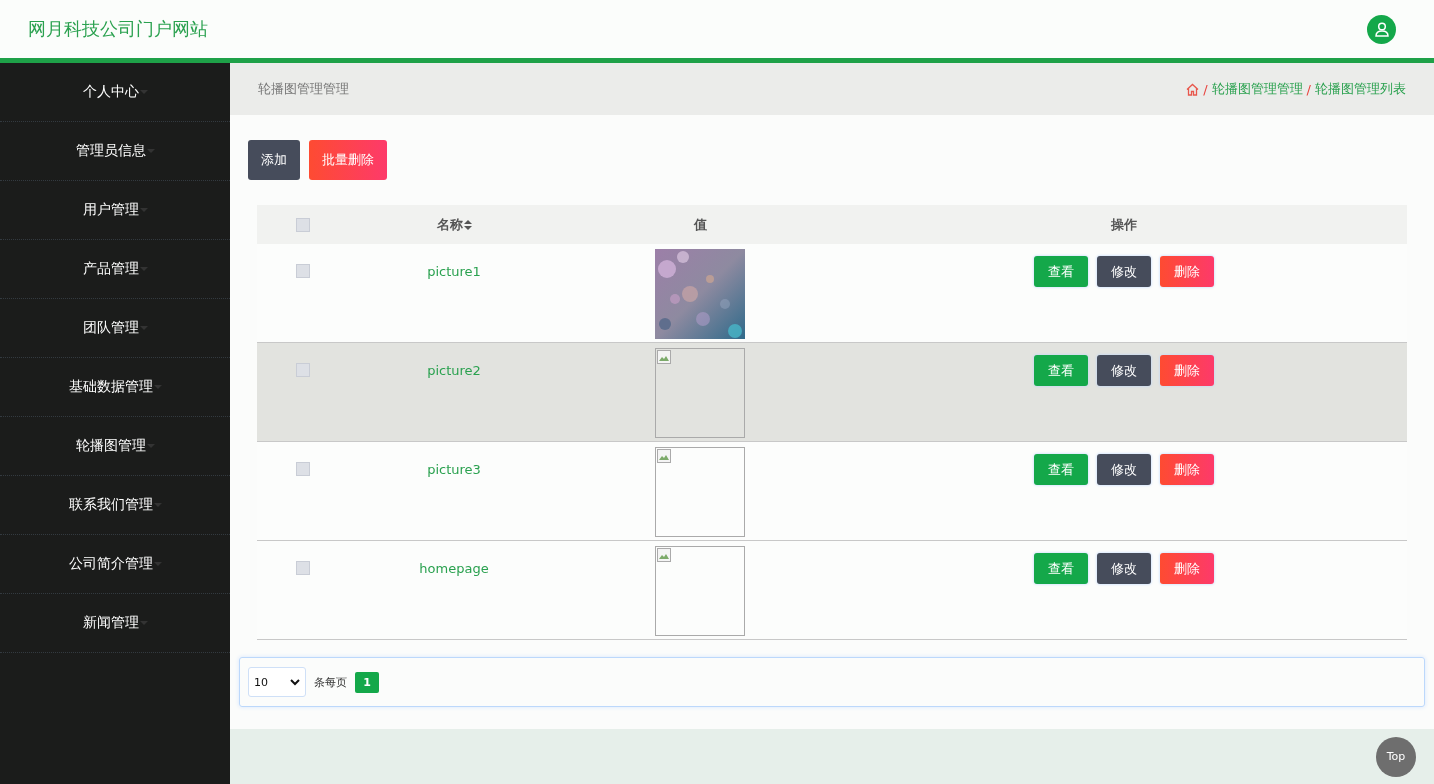 The image size is (1434, 784). I want to click on table-cell-text: picture1, so click(454, 272).